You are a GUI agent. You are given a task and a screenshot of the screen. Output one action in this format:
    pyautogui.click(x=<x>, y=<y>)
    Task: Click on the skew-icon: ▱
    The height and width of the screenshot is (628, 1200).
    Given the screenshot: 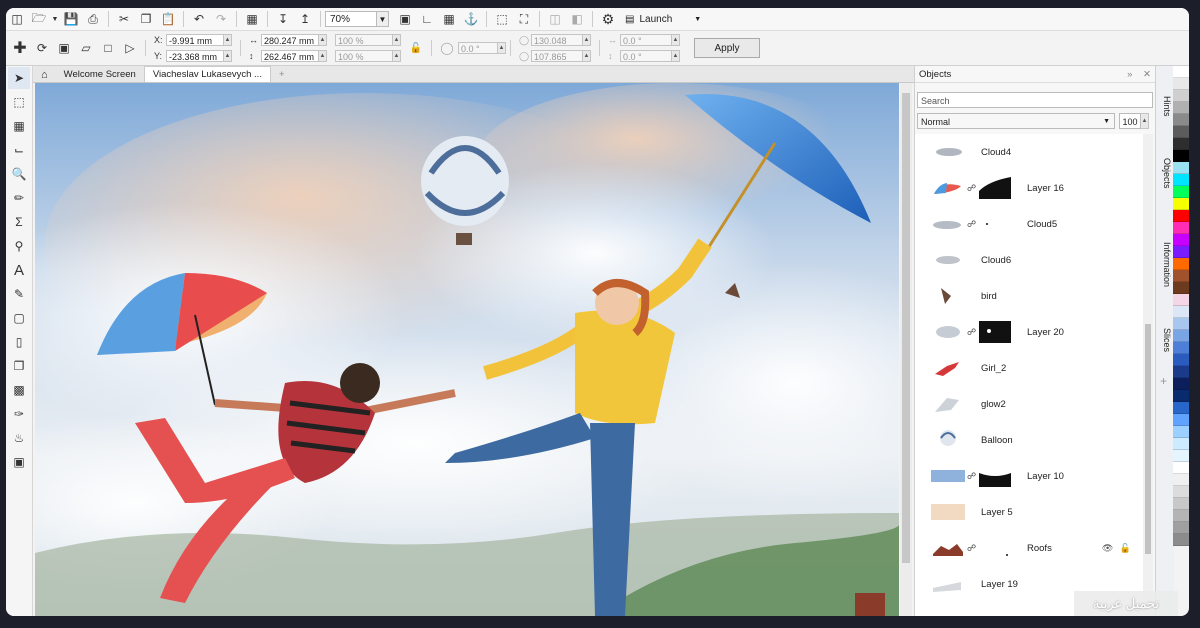 What is the action you would take?
    pyautogui.click(x=86, y=48)
    